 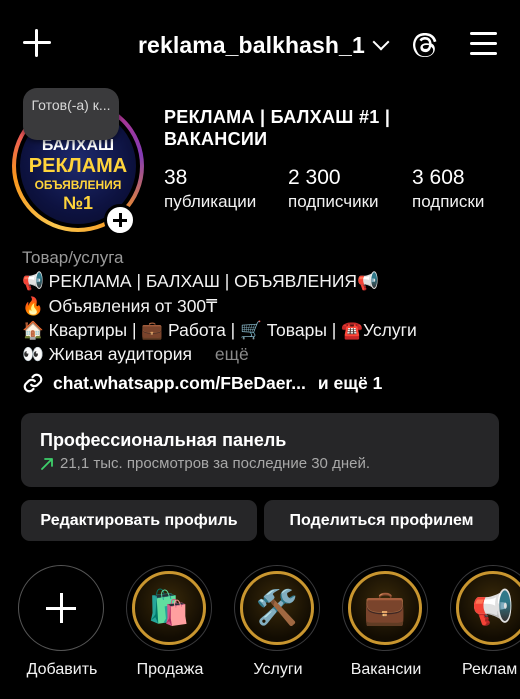 I want to click on highlight-sales: 🛍️ Продажа, so click(x=170, y=622).